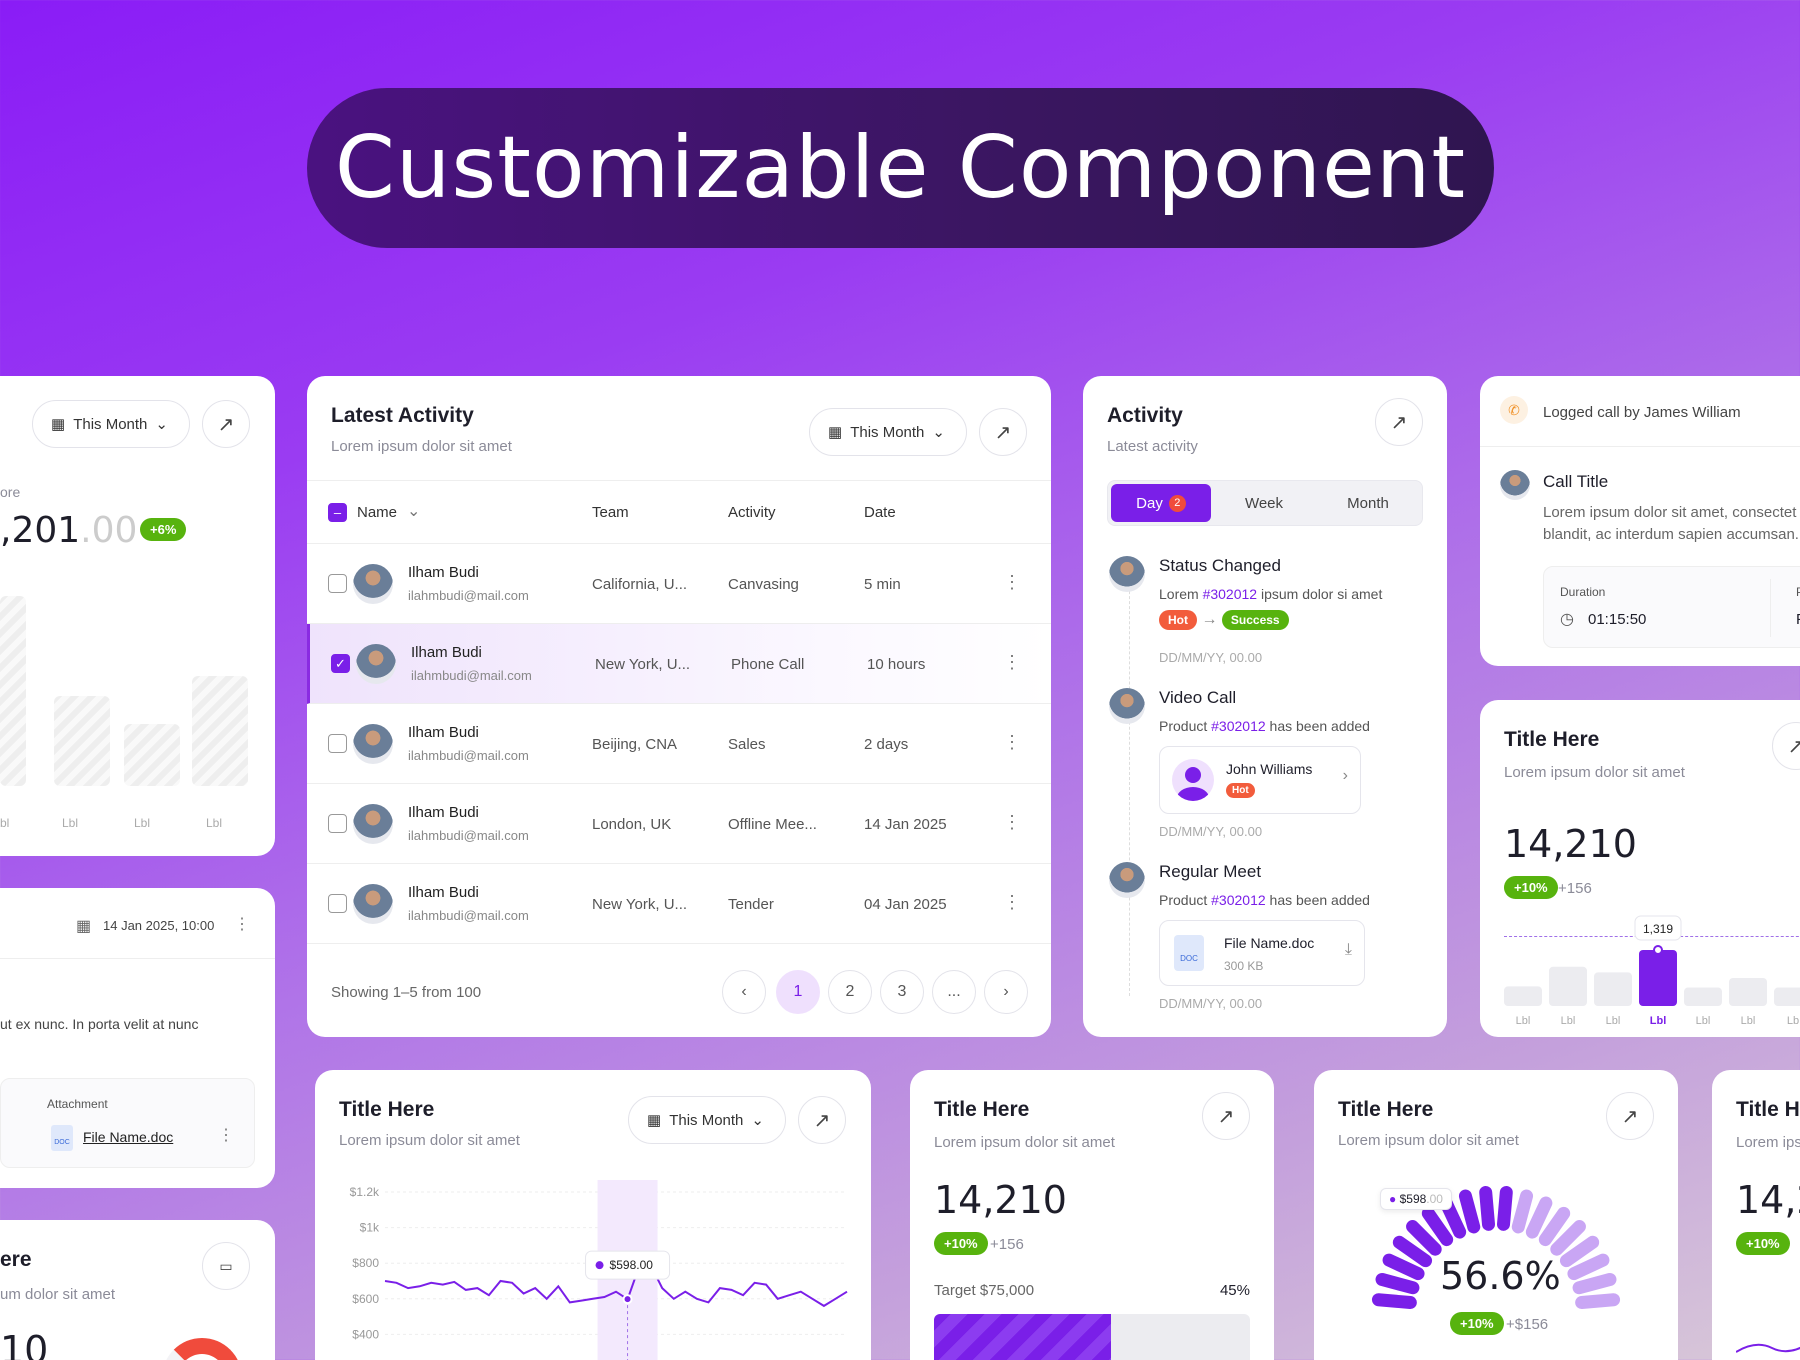  What do you see at coordinates (226, 1266) in the screenshot?
I see `wallet-button: ▭` at bounding box center [226, 1266].